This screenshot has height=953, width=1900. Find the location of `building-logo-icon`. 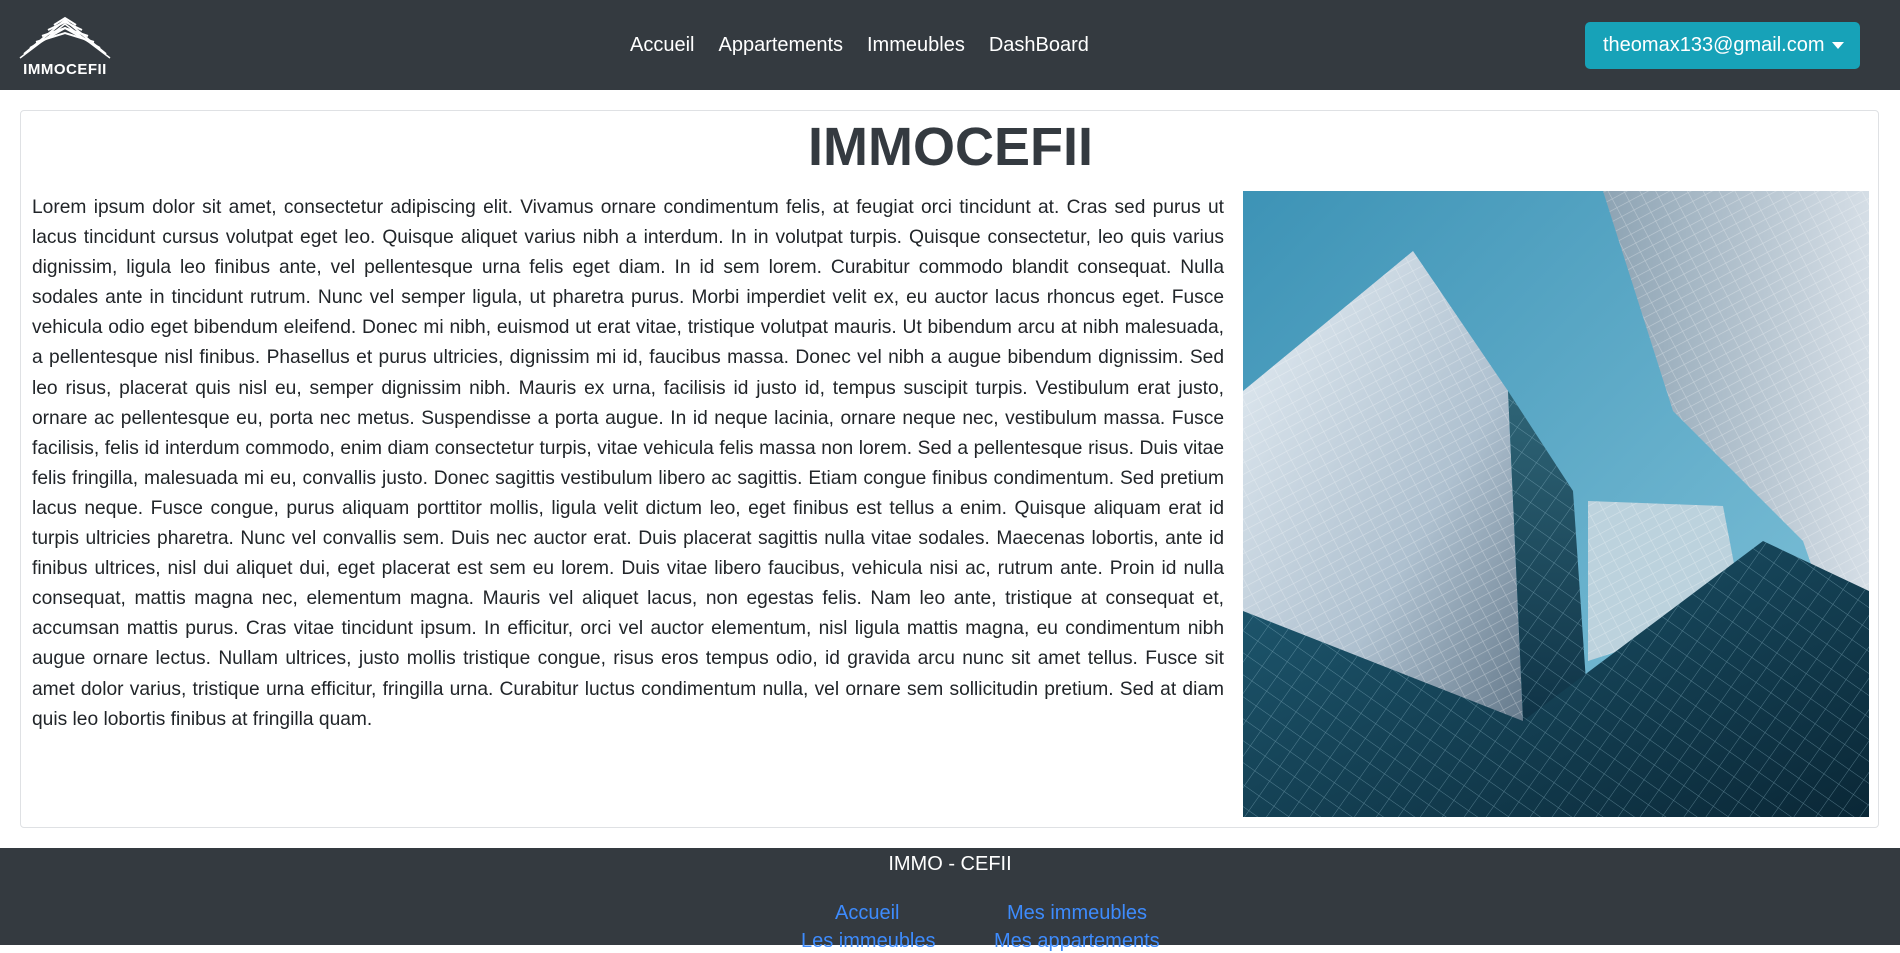

building-logo-icon is located at coordinates (65, 37).